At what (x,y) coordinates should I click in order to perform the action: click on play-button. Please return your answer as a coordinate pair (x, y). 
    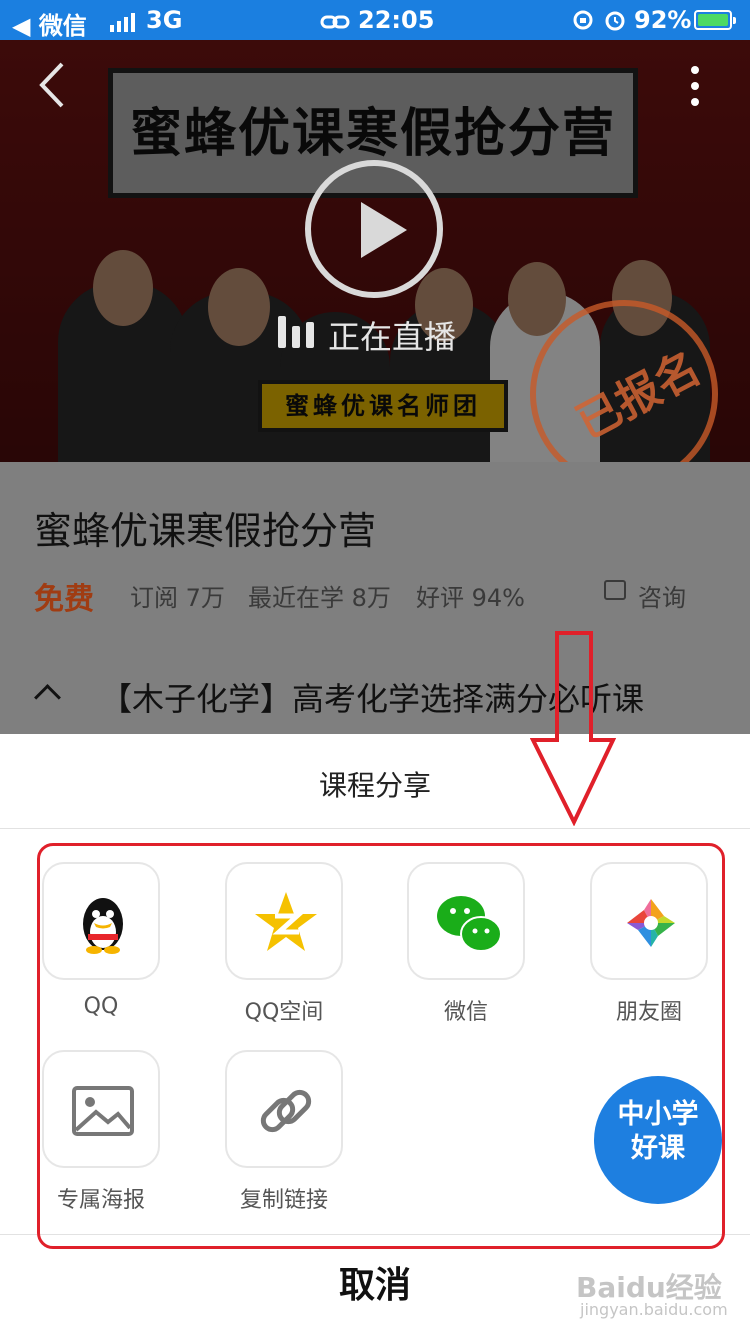
    Looking at the image, I should click on (374, 229).